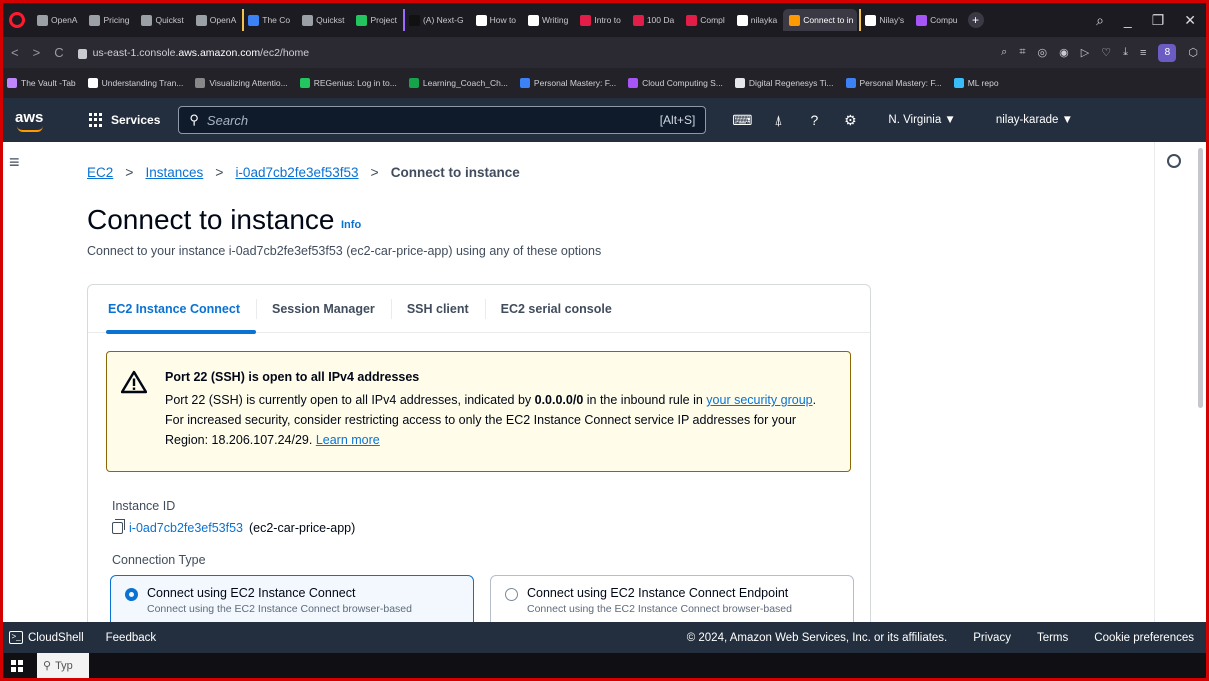  I want to click on feedback-link: Feedback, so click(131, 638).